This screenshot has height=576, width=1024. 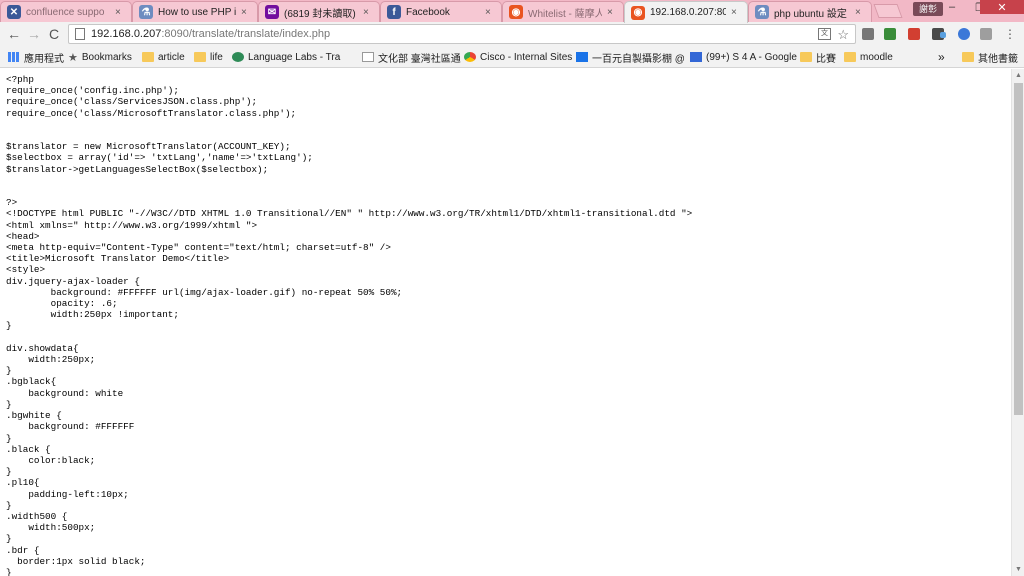 I want to click on tab-title: Whitelist - 薩摩人, so click(x=565, y=14).